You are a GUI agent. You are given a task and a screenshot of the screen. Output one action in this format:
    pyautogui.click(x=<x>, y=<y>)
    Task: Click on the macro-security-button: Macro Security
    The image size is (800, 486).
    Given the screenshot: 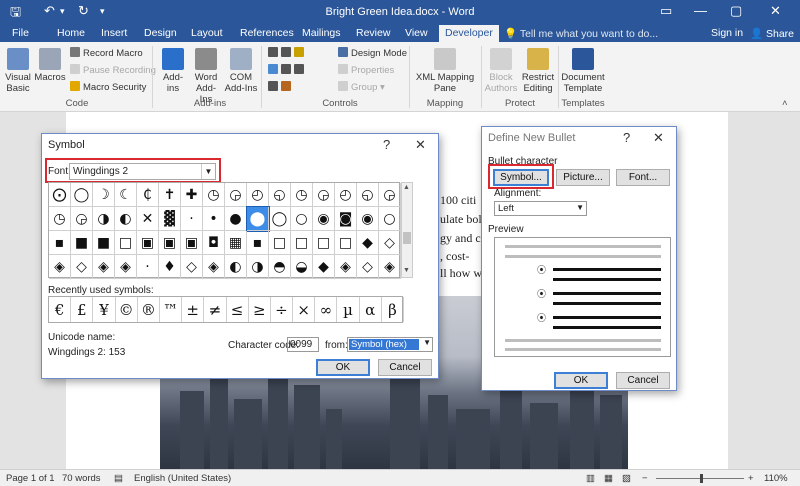 What is the action you would take?
    pyautogui.click(x=108, y=87)
    